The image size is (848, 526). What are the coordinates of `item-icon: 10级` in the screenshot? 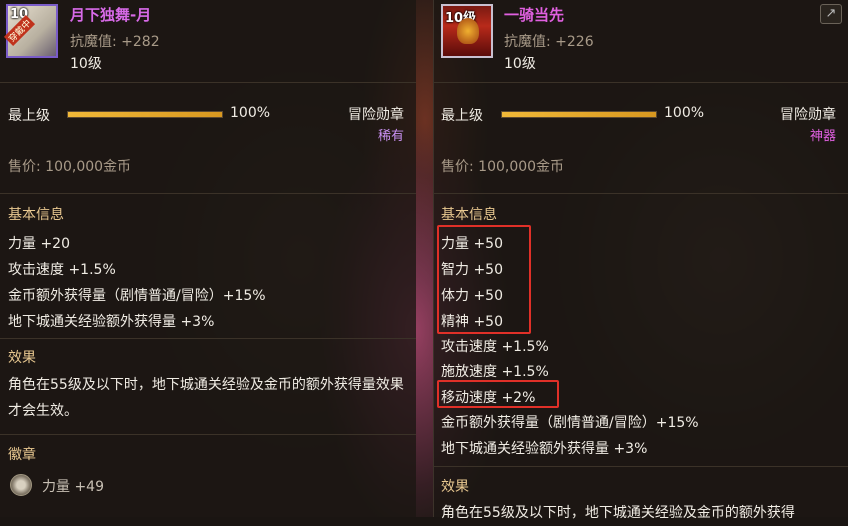 It's located at (467, 31).